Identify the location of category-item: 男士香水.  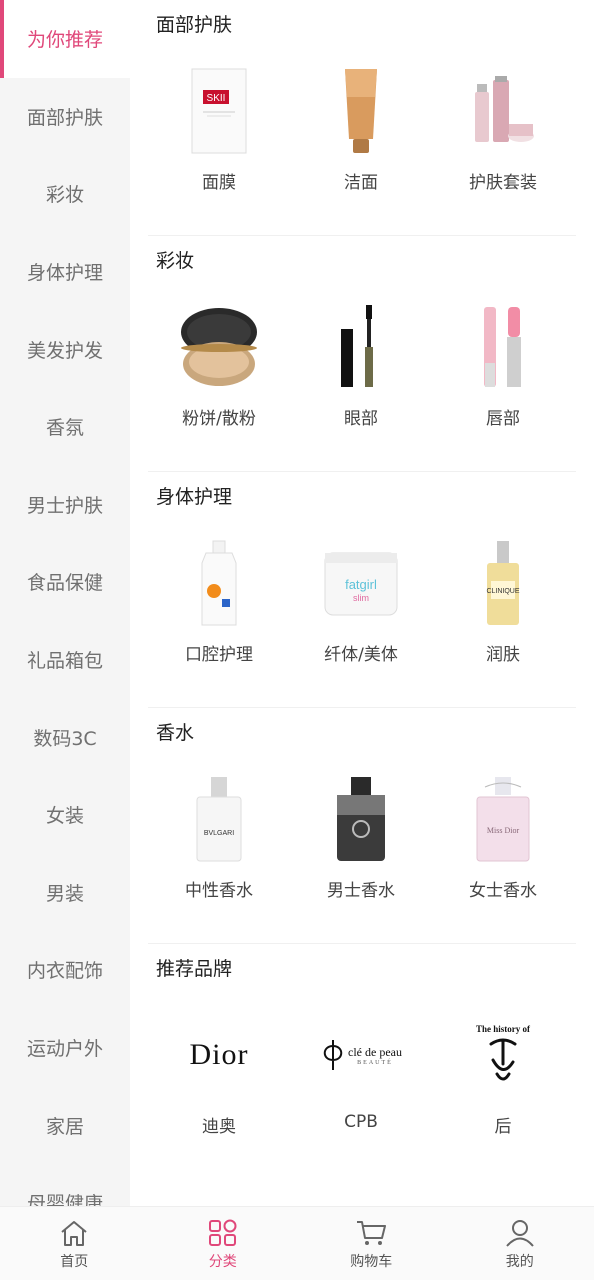
(361, 837).